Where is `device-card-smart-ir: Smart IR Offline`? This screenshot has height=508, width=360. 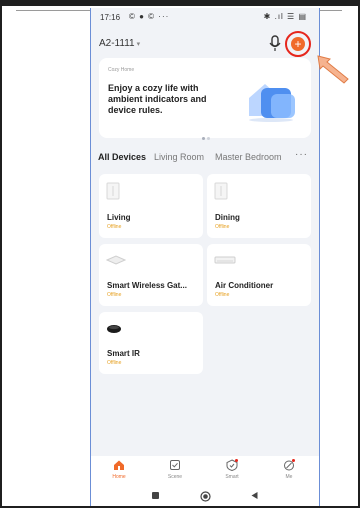 device-card-smart-ir: Smart IR Offline is located at coordinates (151, 343).